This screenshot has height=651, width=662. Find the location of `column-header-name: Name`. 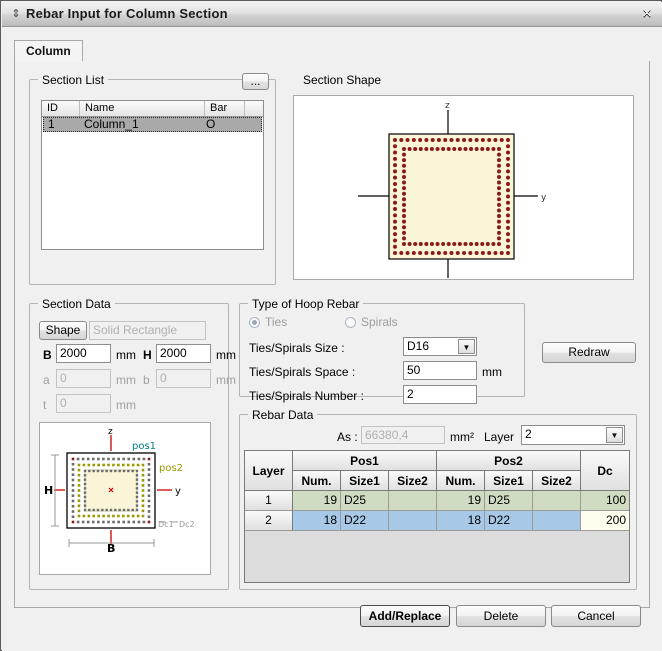

column-header-name: Name is located at coordinates (142, 108).